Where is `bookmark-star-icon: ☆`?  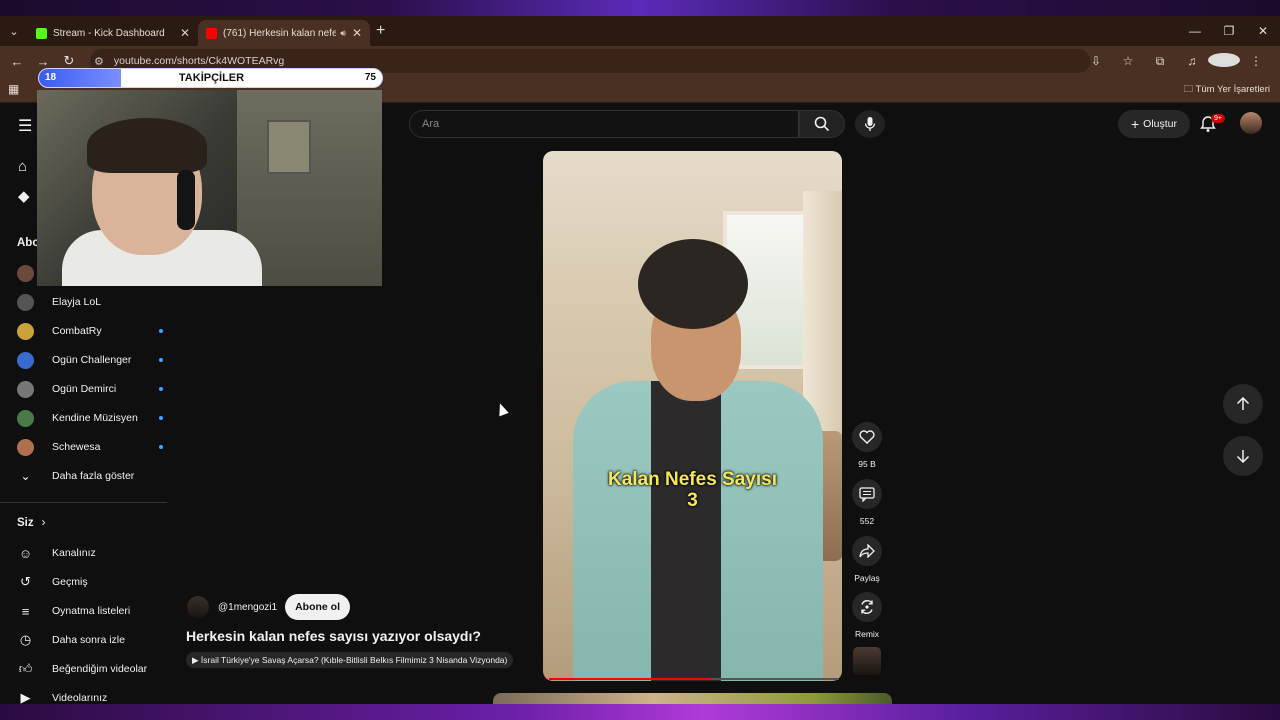 bookmark-star-icon: ☆ is located at coordinates (1128, 61).